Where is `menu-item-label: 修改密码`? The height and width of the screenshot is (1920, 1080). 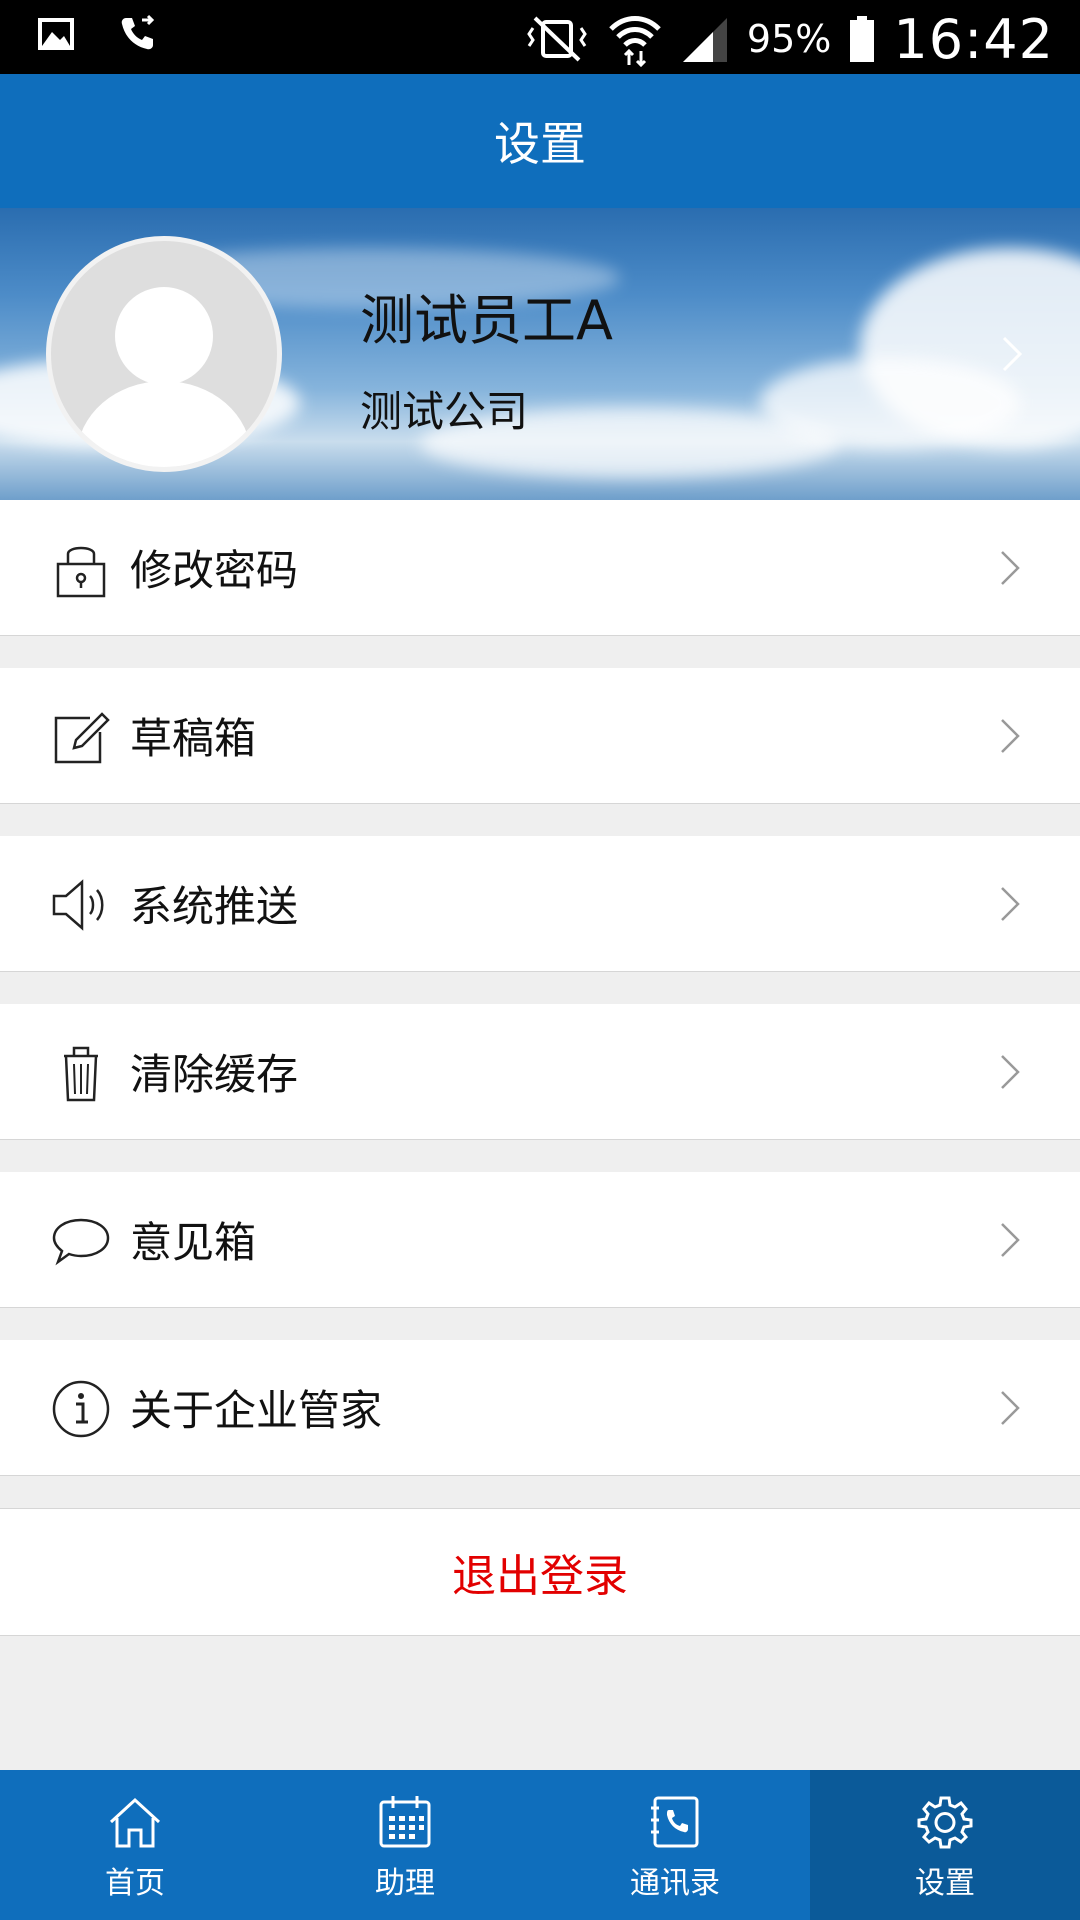 menu-item-label: 修改密码 is located at coordinates (214, 570).